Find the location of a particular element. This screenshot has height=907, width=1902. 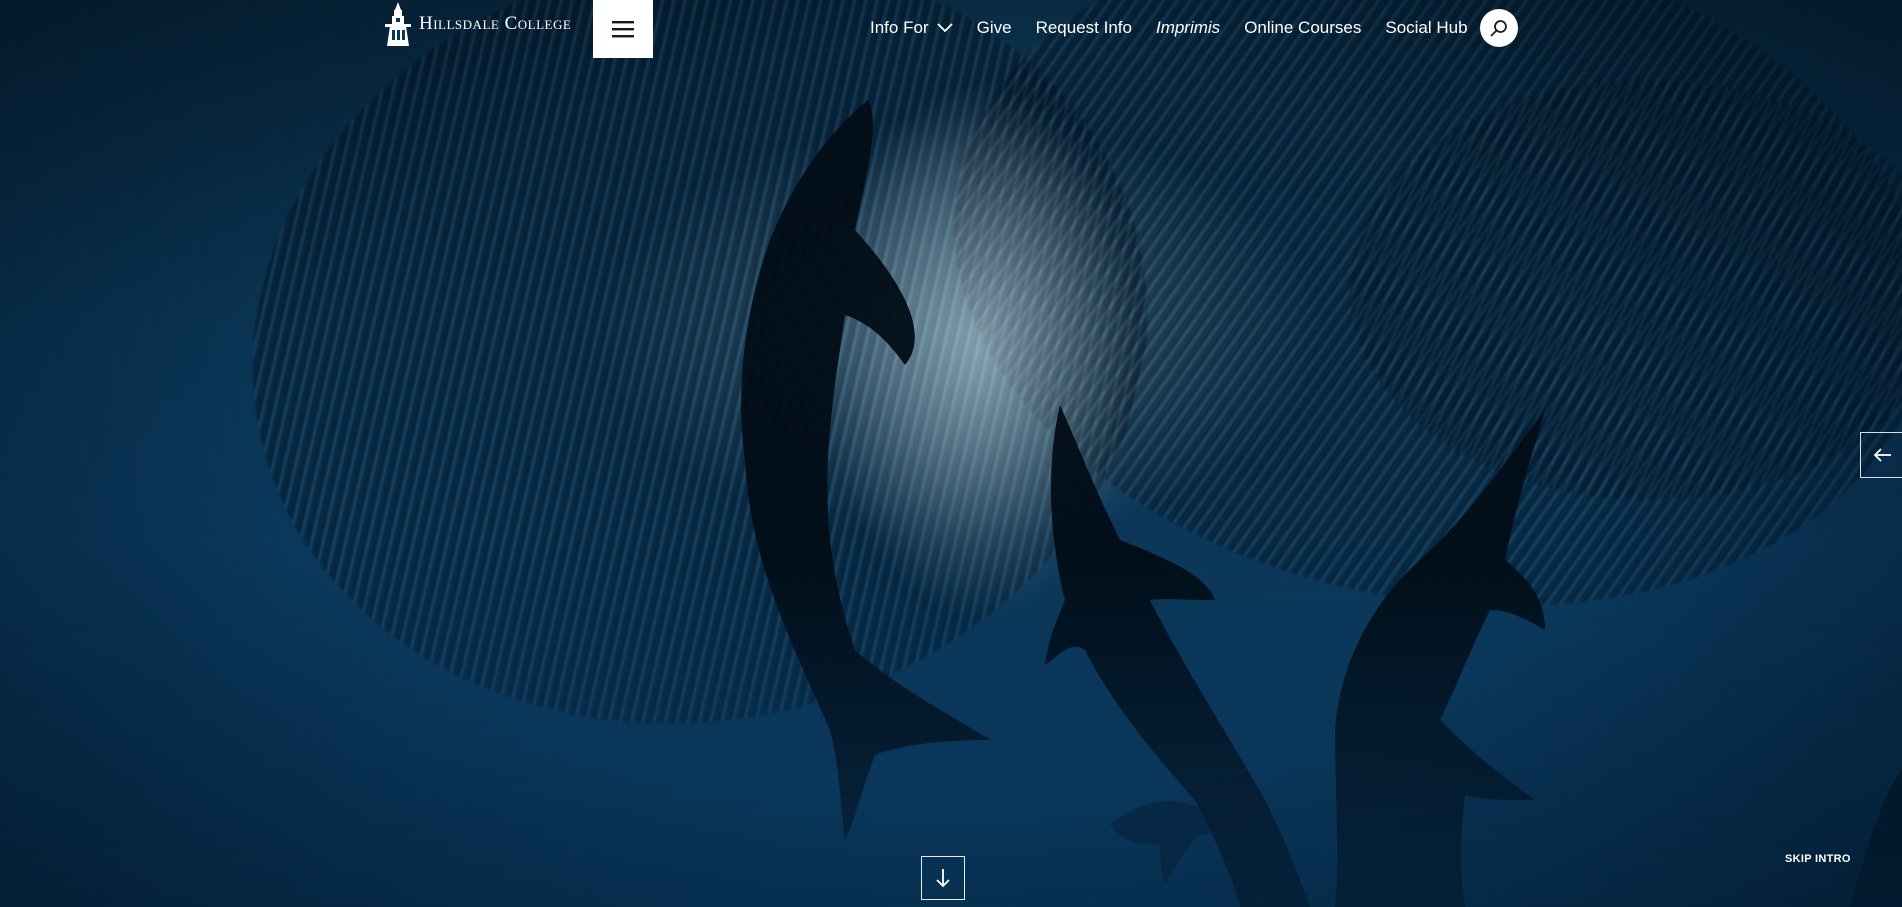

logo-text: Hillsdale College is located at coordinates (495, 23).